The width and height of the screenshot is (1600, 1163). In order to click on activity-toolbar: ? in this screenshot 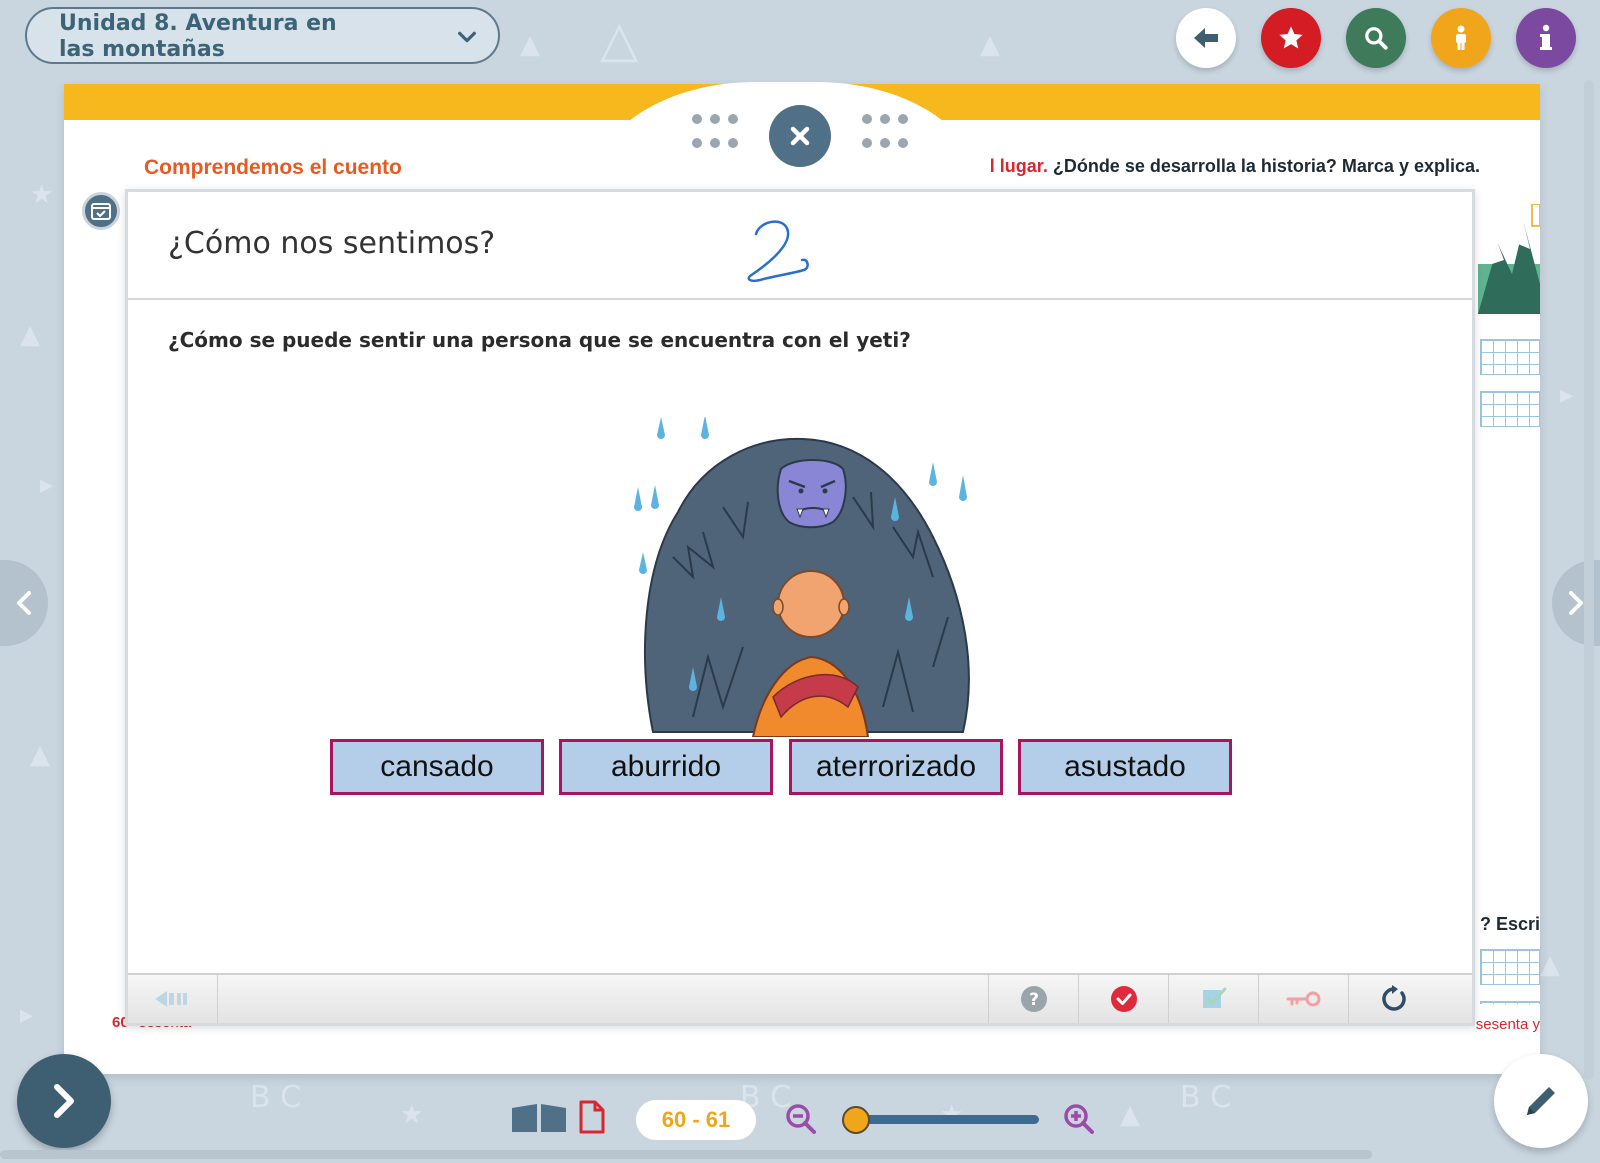, I will do `click(800, 998)`.